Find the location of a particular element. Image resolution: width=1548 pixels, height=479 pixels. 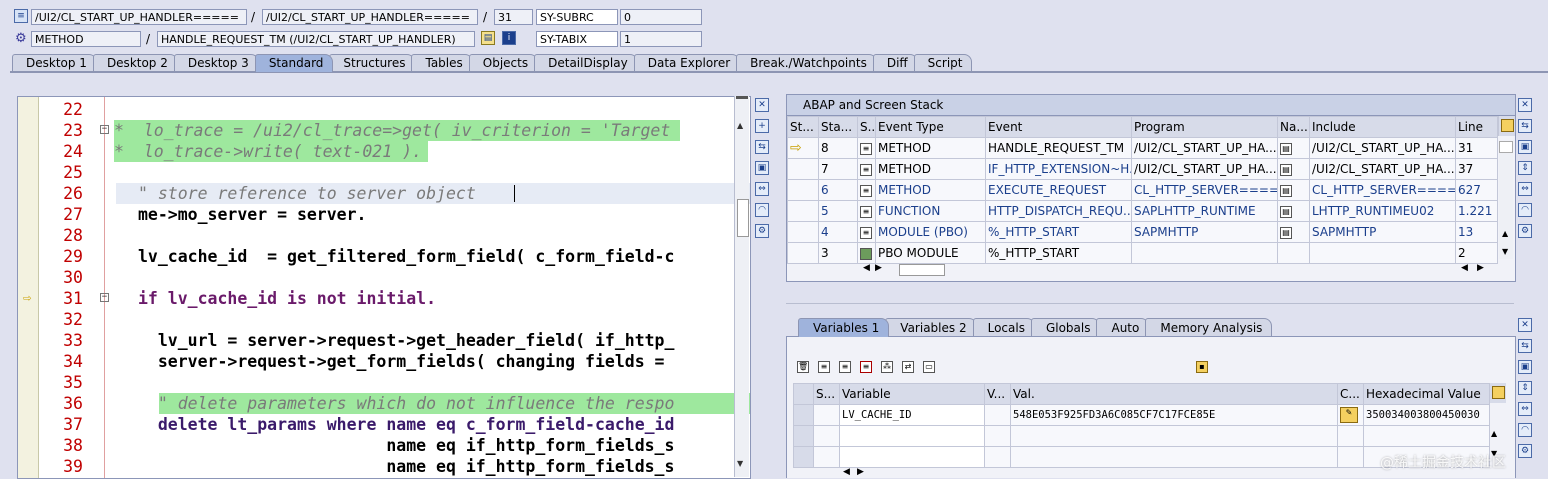

event-type-field: METHOD is located at coordinates (86, 39).